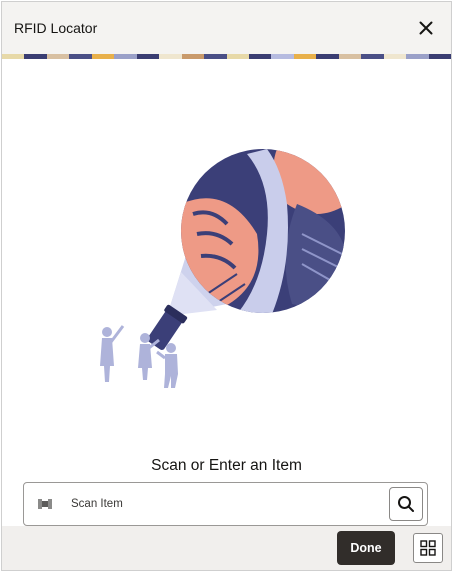  What do you see at coordinates (226, 28) in the screenshot?
I see `dialog-header: RFID Locator` at bounding box center [226, 28].